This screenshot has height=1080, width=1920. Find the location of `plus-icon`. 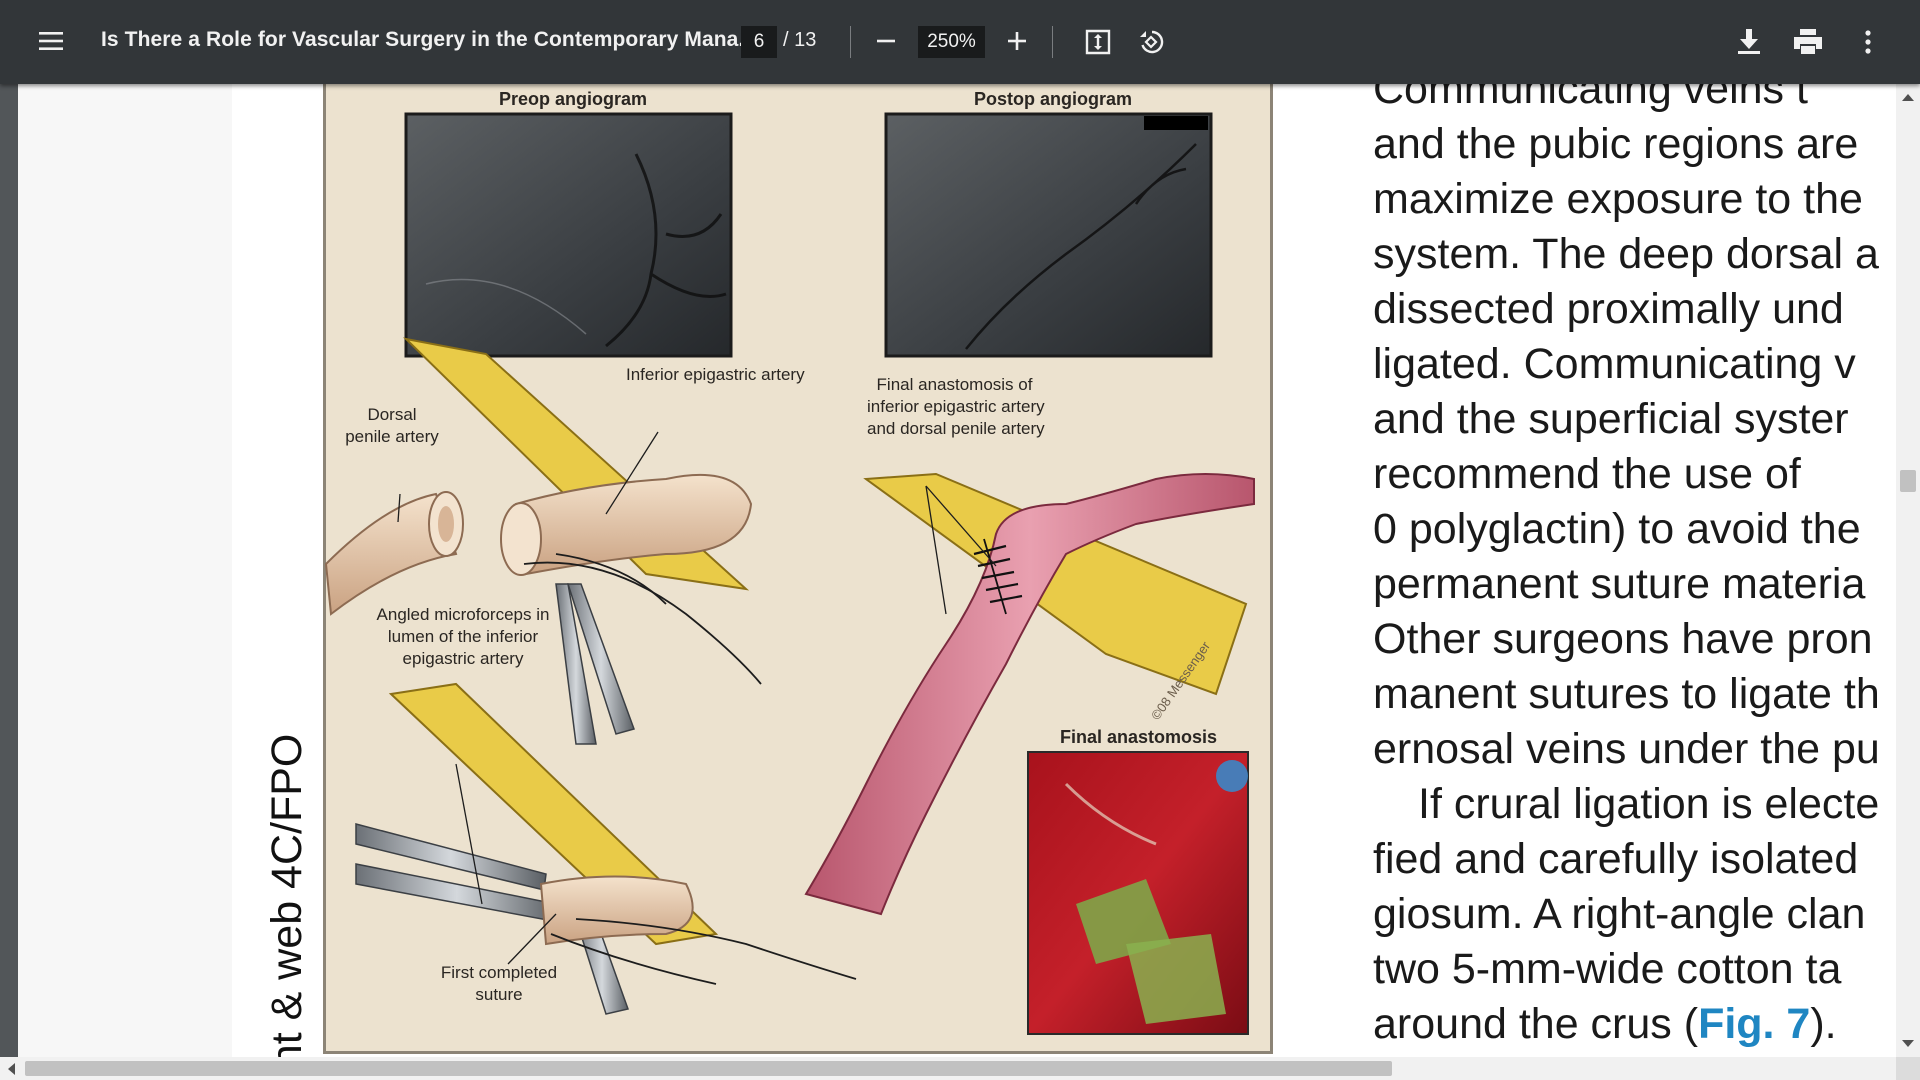

plus-icon is located at coordinates (1017, 41).